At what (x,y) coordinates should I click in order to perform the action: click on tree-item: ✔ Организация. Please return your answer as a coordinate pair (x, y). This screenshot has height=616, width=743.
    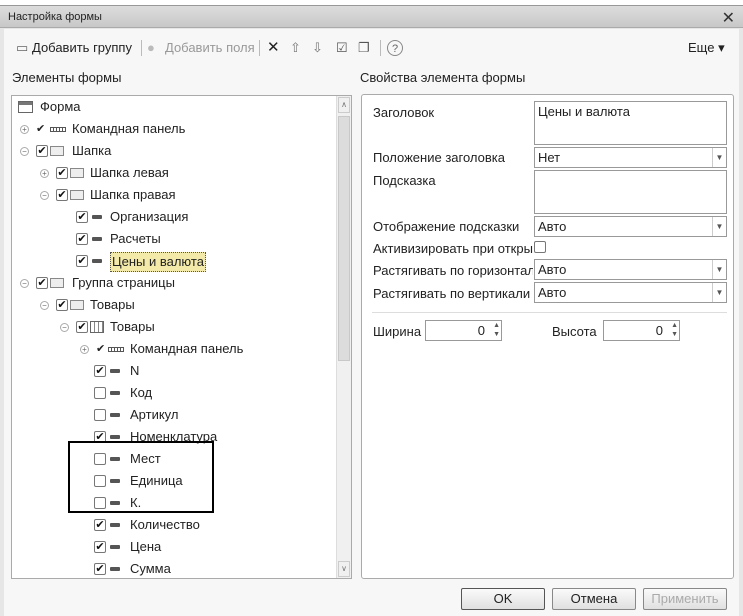
    Looking at the image, I should click on (174, 217).